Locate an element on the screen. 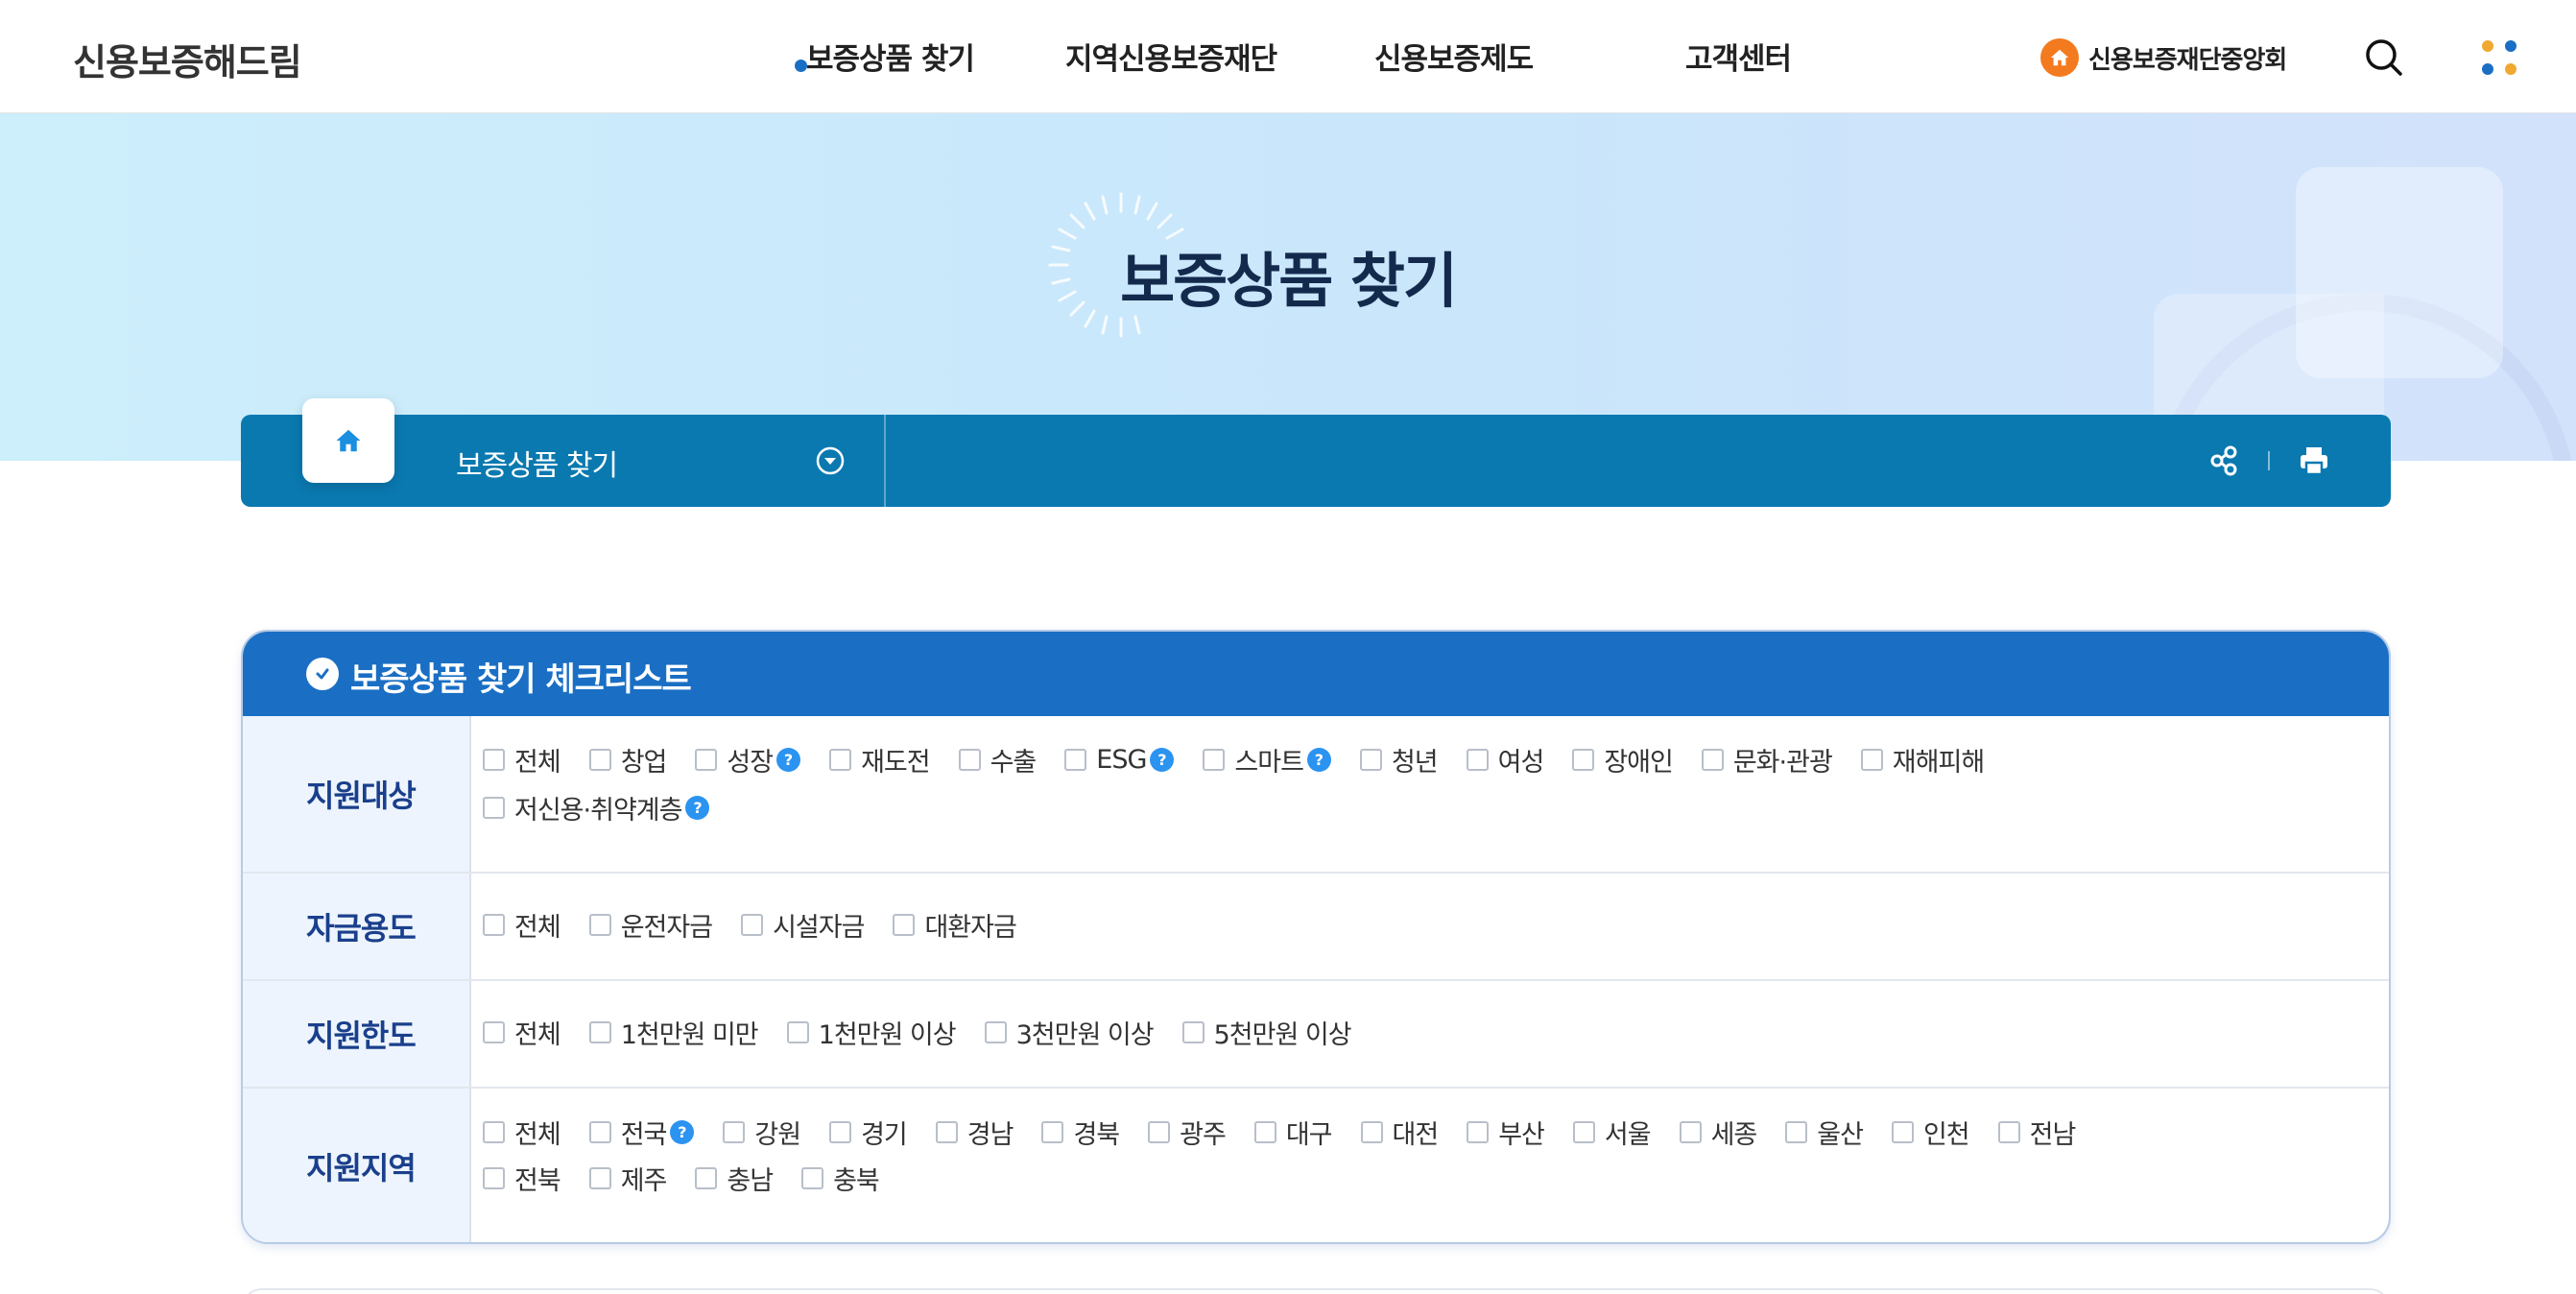  print-icon is located at coordinates (2314, 460).